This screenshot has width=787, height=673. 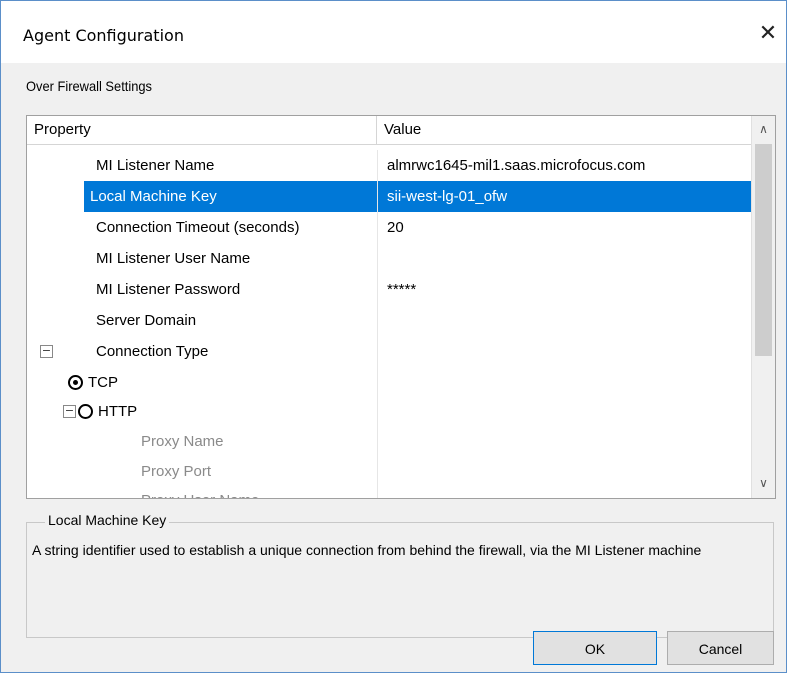 I want to click on property-name: Connection Timeout (seconds), so click(x=198, y=227).